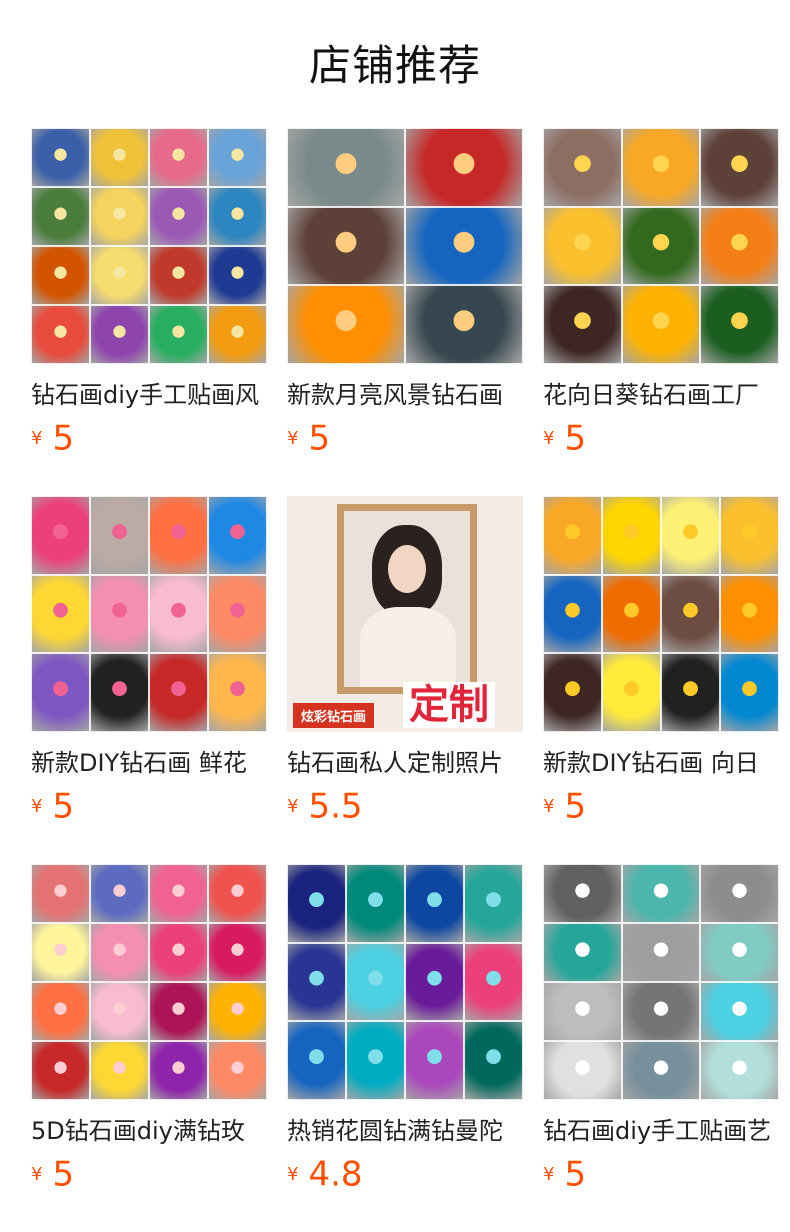  I want to click on product-title: 钻石画diy手工贴画风, so click(149, 395).